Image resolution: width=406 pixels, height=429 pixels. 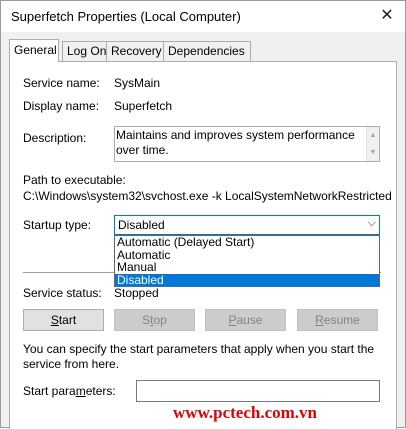 I want to click on start-button: Start, so click(x=63, y=320).